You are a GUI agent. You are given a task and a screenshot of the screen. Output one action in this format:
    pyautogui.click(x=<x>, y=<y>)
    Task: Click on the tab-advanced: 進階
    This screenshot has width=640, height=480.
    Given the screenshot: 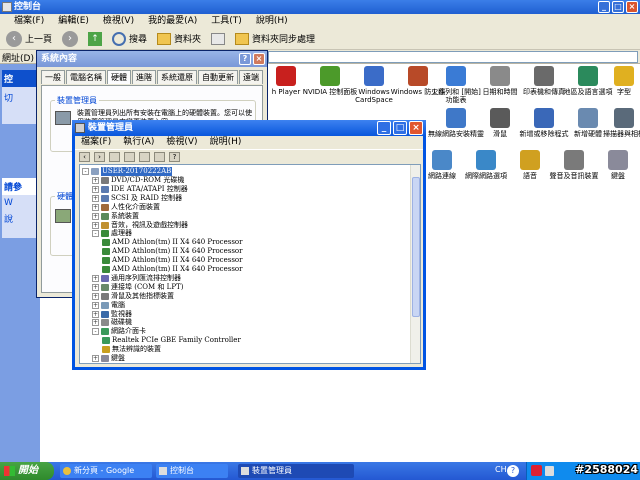 What is the action you would take?
    pyautogui.click(x=144, y=77)
    